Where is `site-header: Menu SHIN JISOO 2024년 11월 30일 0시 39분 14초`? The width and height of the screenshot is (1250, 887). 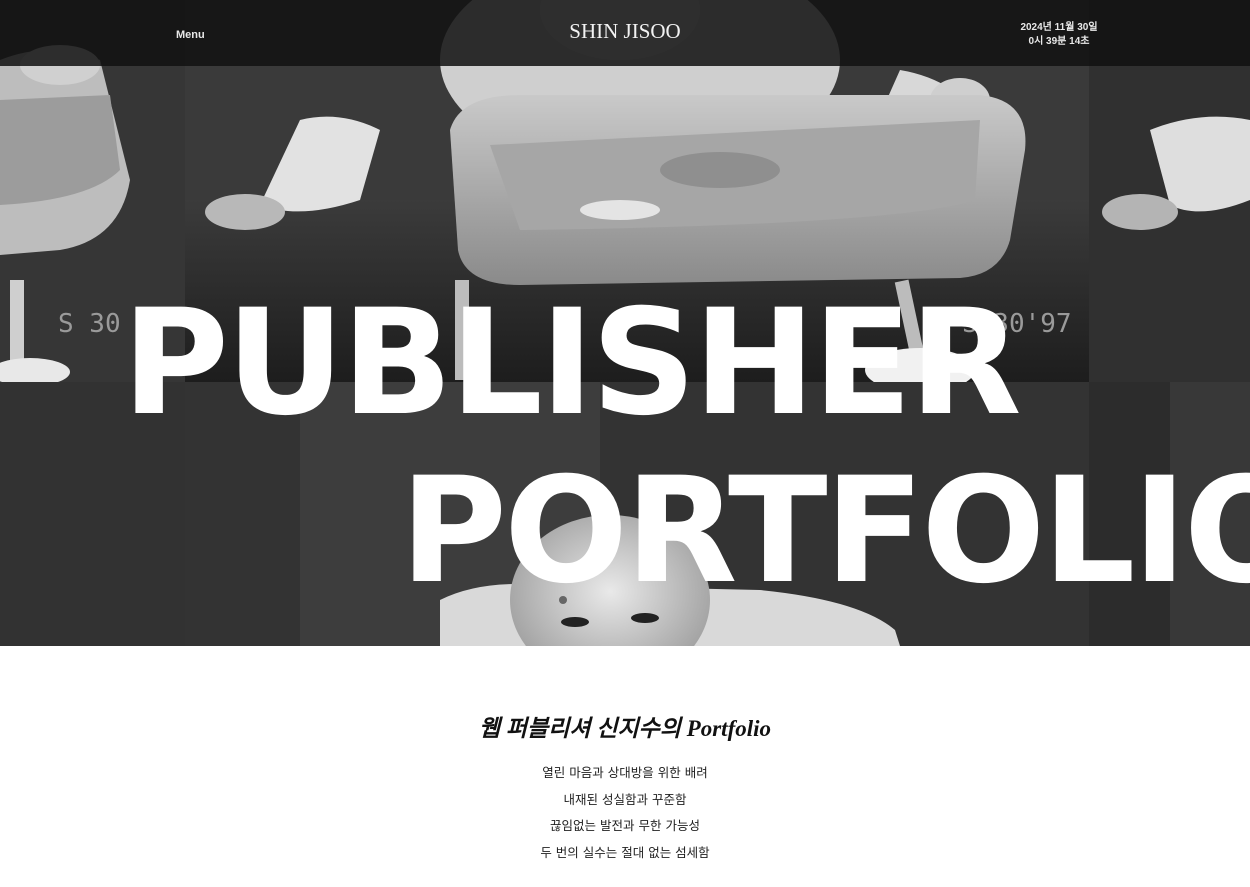
site-header: Menu SHIN JISOO 2024년 11월 30일 0시 39분 14초 is located at coordinates (625, 33).